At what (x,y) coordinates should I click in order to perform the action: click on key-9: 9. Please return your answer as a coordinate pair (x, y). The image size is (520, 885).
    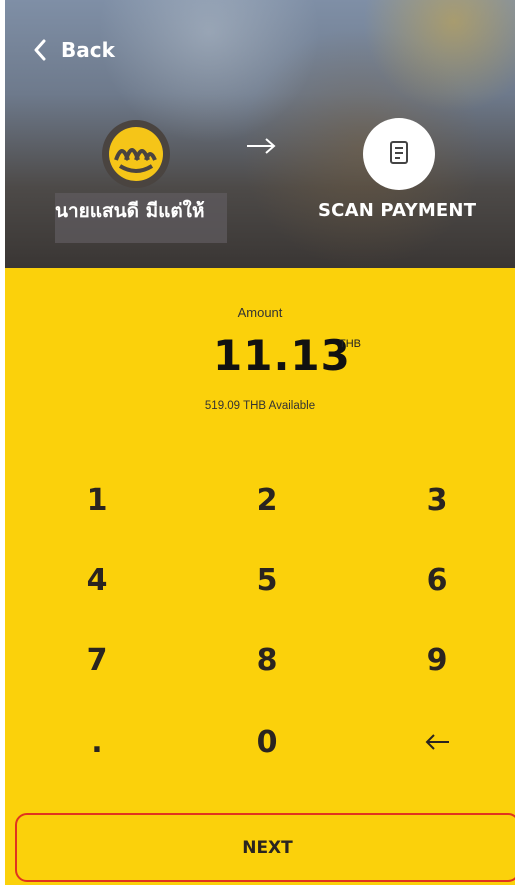
    Looking at the image, I should click on (437, 660).